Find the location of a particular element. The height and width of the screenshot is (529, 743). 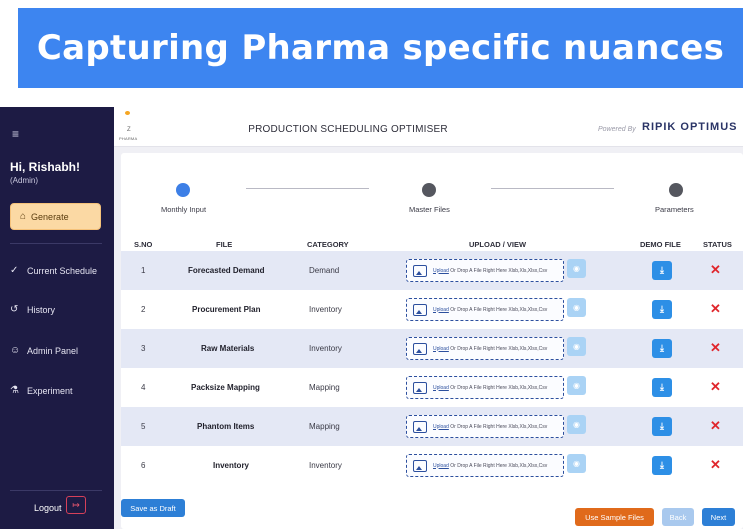

header-demo-file: DEMO FILE is located at coordinates (660, 244).